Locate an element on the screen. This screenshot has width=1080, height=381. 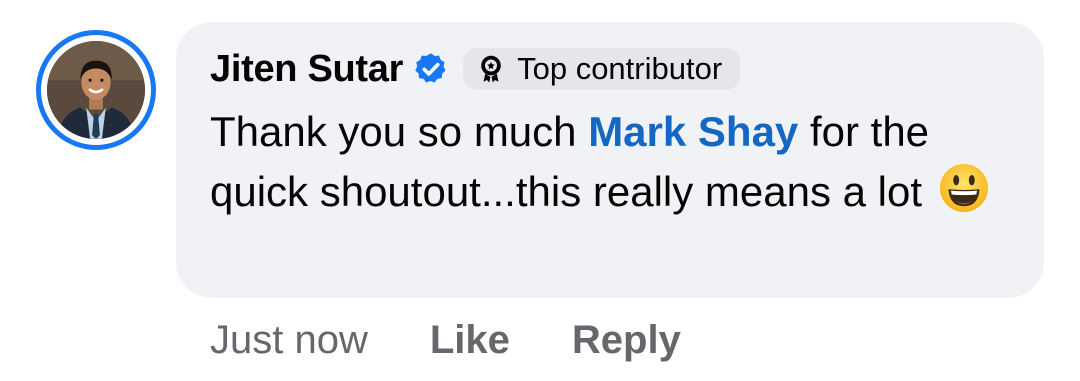
avatar is located at coordinates (96, 90).